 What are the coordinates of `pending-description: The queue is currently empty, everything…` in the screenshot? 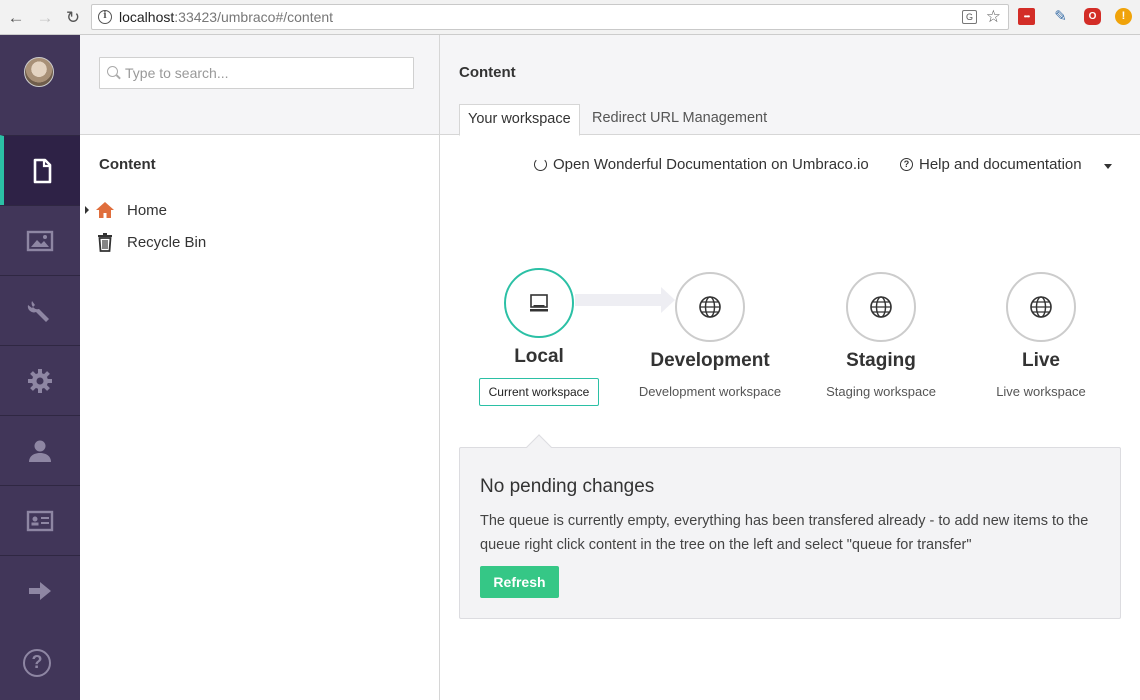 It's located at (784, 533).